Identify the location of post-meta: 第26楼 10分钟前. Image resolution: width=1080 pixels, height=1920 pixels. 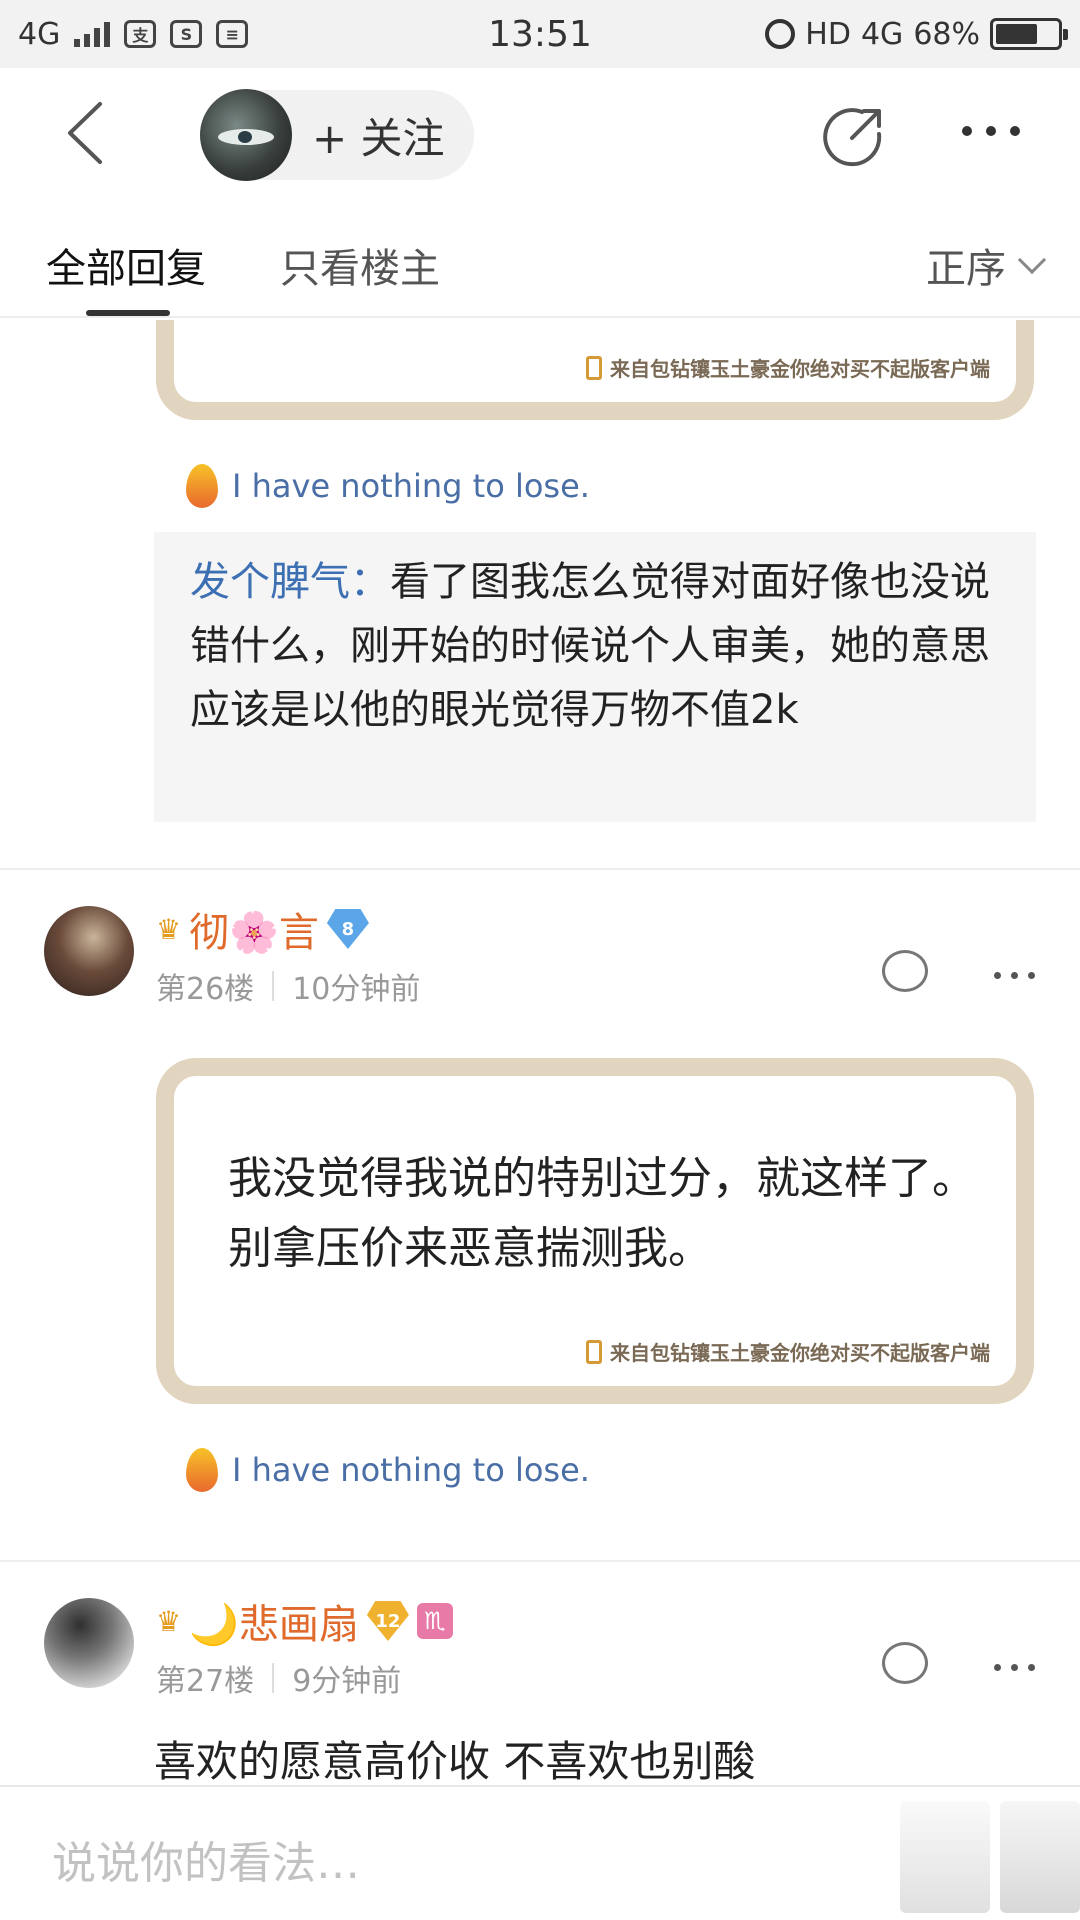
(288, 986).